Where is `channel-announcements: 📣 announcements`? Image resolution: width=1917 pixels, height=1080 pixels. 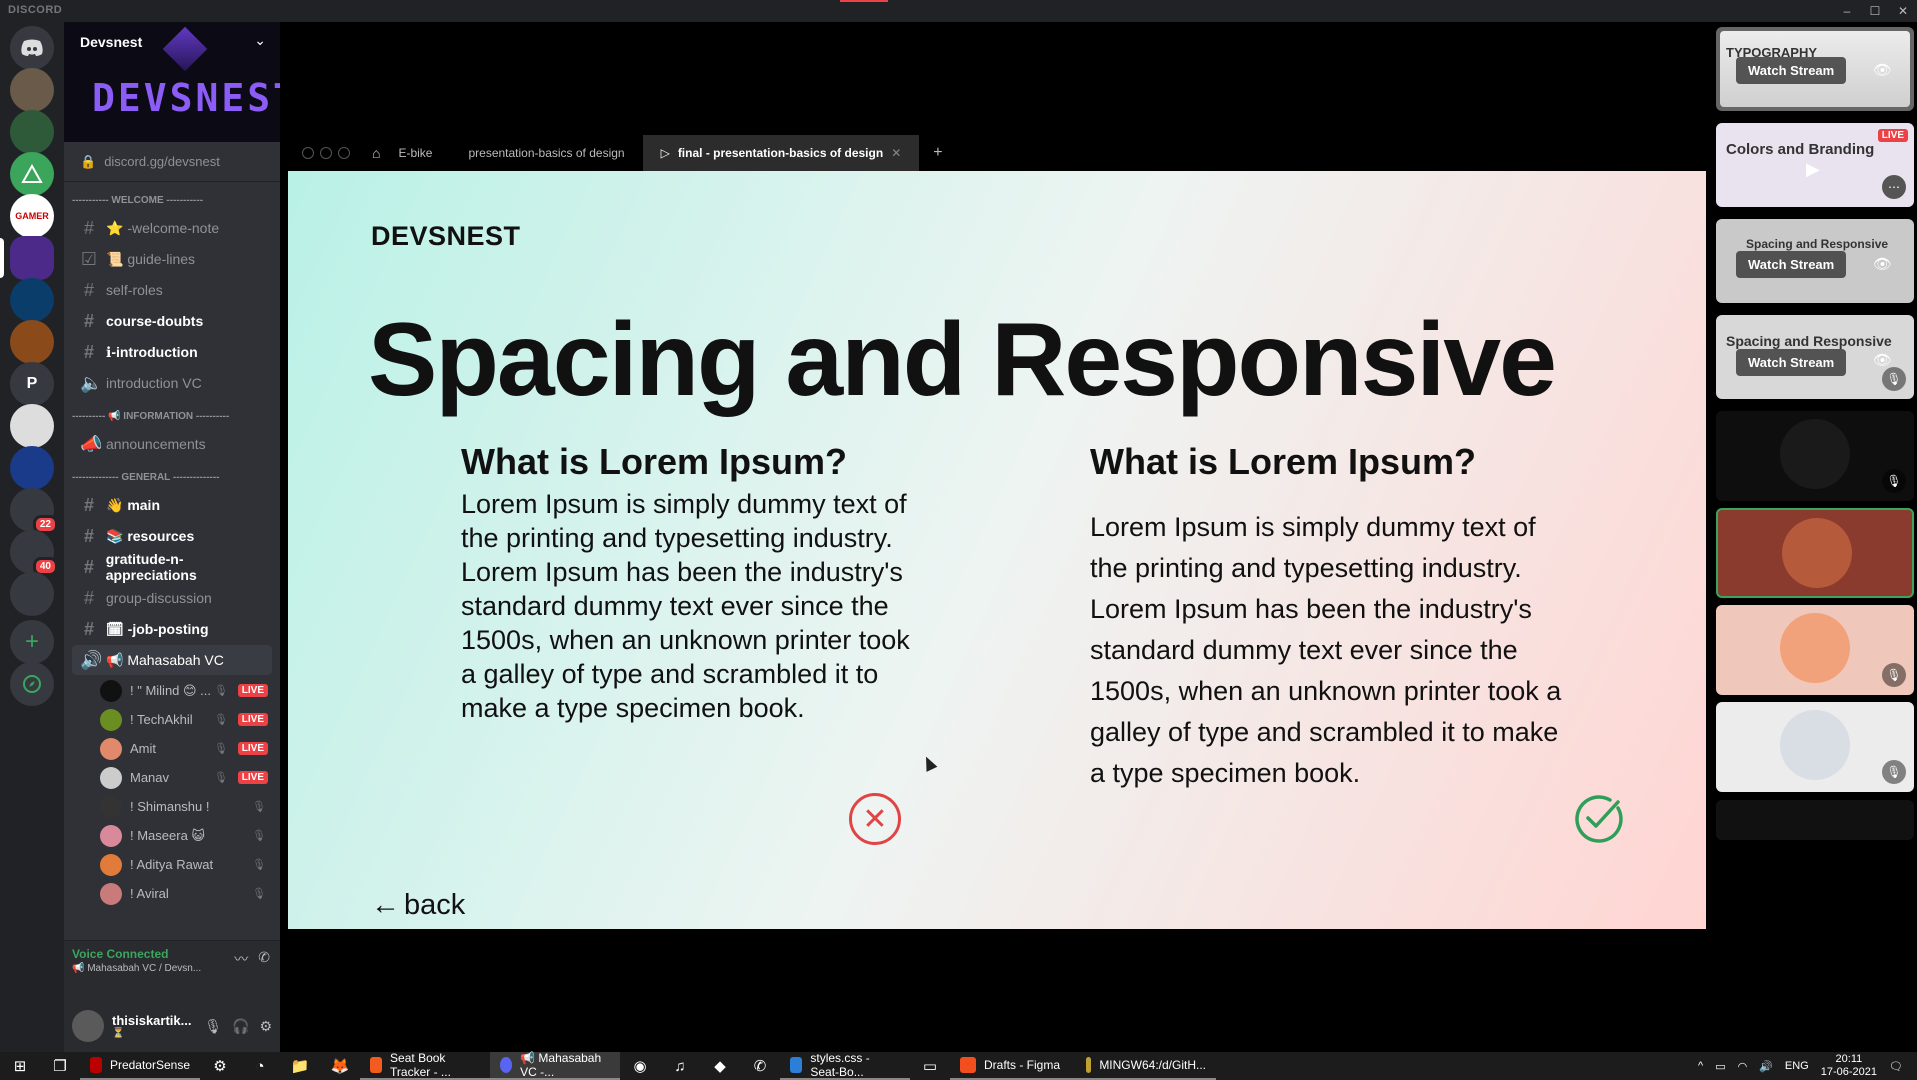
channel-announcements: 📣 announcements is located at coordinates (172, 444).